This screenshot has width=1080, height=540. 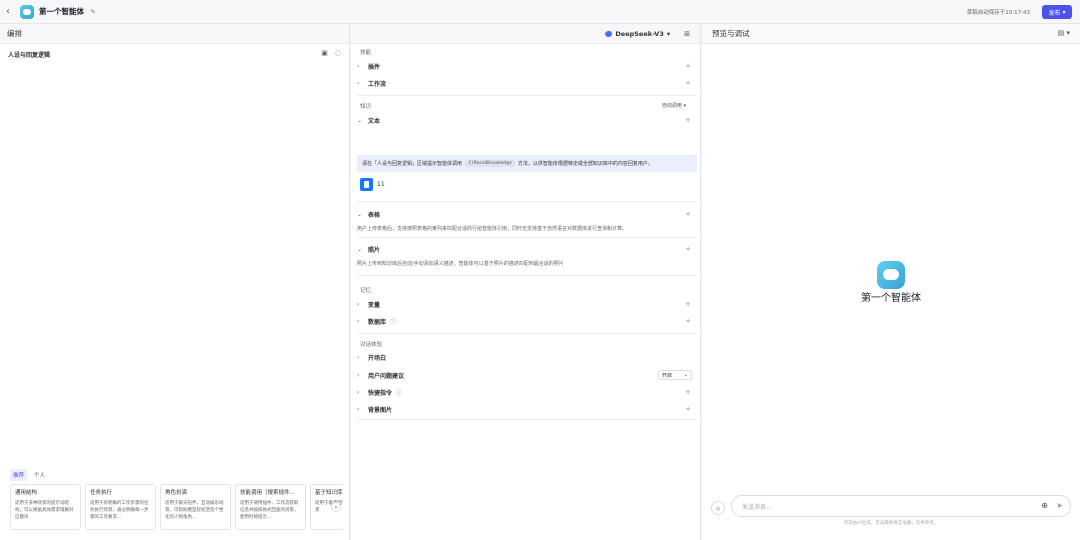 I want to click on model-selector: DeepSeek-V3 ▾, so click(x=637, y=34).